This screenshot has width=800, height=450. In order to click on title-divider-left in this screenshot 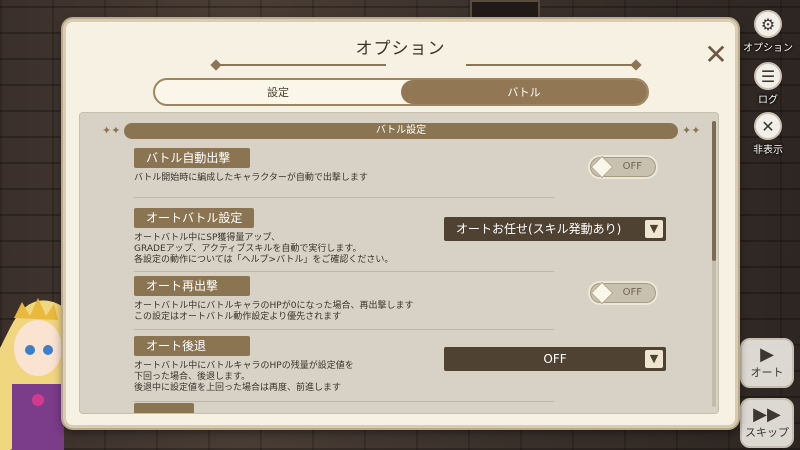, I will do `click(301, 65)`.